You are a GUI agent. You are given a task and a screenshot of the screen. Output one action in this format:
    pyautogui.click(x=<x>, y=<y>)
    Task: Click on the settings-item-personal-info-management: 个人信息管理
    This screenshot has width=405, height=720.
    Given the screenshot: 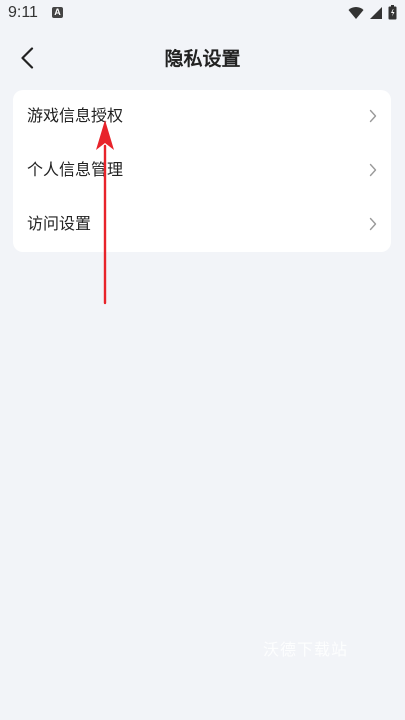 What is the action you would take?
    pyautogui.click(x=202, y=171)
    